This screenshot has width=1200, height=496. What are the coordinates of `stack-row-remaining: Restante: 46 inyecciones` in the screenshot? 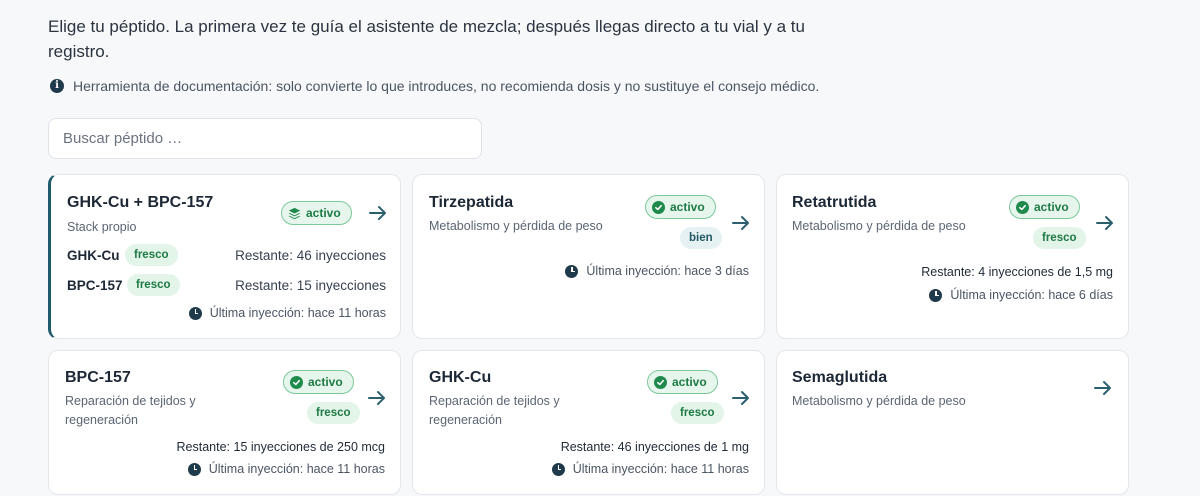 It's located at (310, 255).